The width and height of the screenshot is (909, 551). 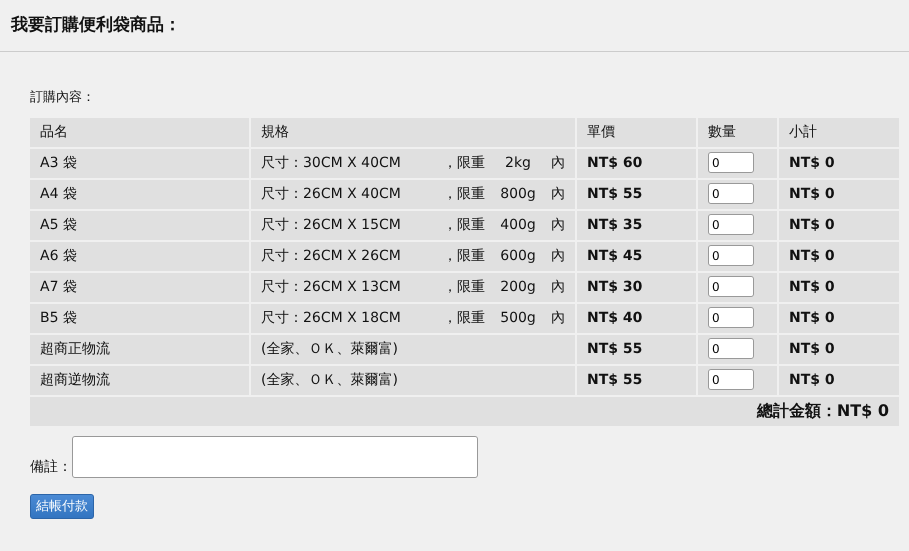 I want to click on remarks-label: 備註：, so click(x=51, y=467).